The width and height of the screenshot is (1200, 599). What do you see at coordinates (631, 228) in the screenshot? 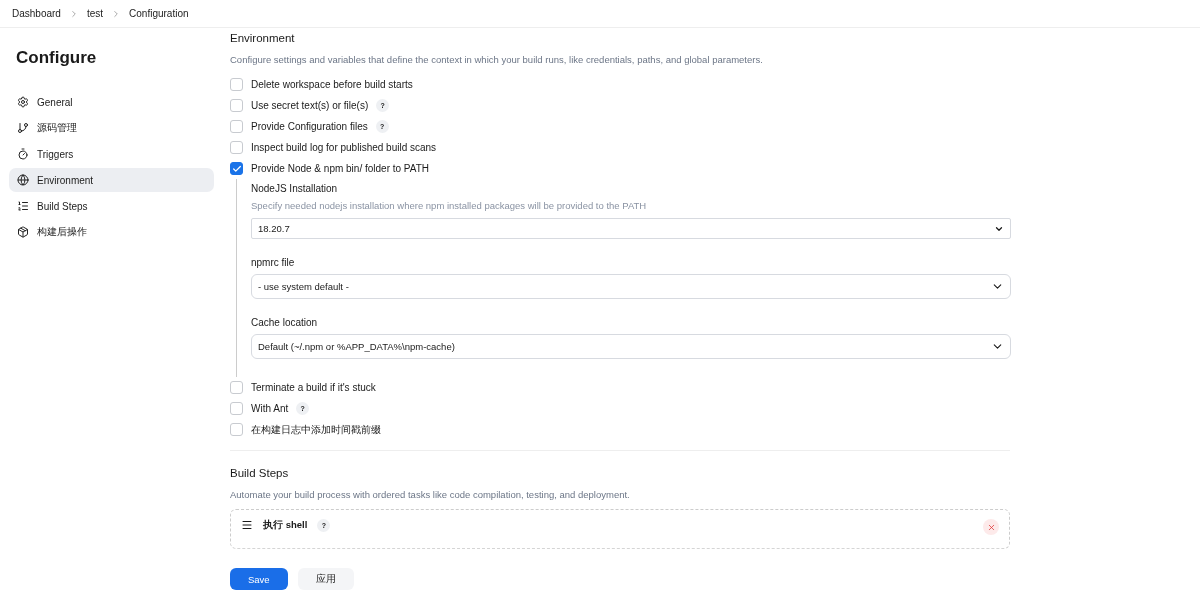
I see `select-field: 18.20.7` at bounding box center [631, 228].